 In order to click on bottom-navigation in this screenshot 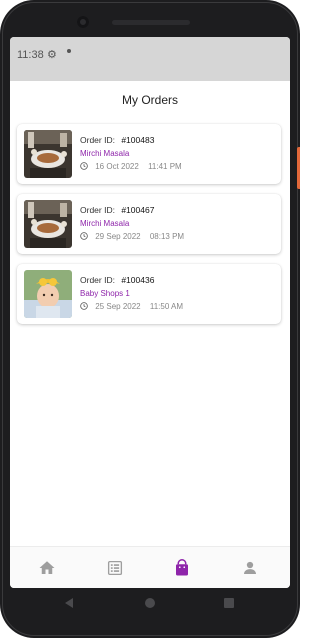, I will do `click(150, 567)`.